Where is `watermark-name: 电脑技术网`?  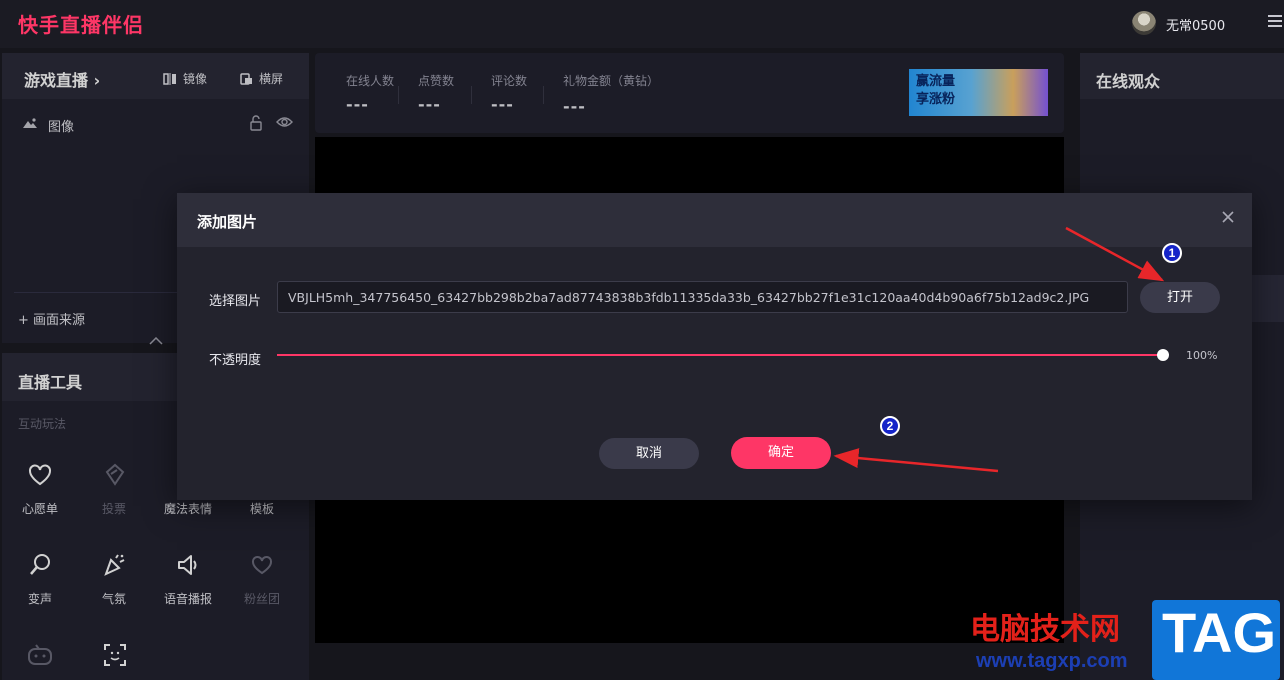 watermark-name: 电脑技术网 is located at coordinates (1045, 629).